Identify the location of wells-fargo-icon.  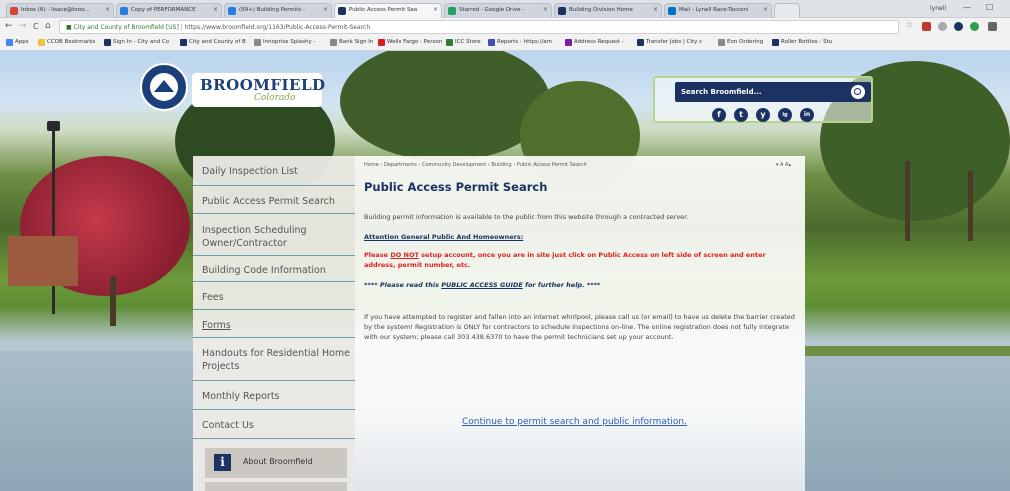
(381, 42).